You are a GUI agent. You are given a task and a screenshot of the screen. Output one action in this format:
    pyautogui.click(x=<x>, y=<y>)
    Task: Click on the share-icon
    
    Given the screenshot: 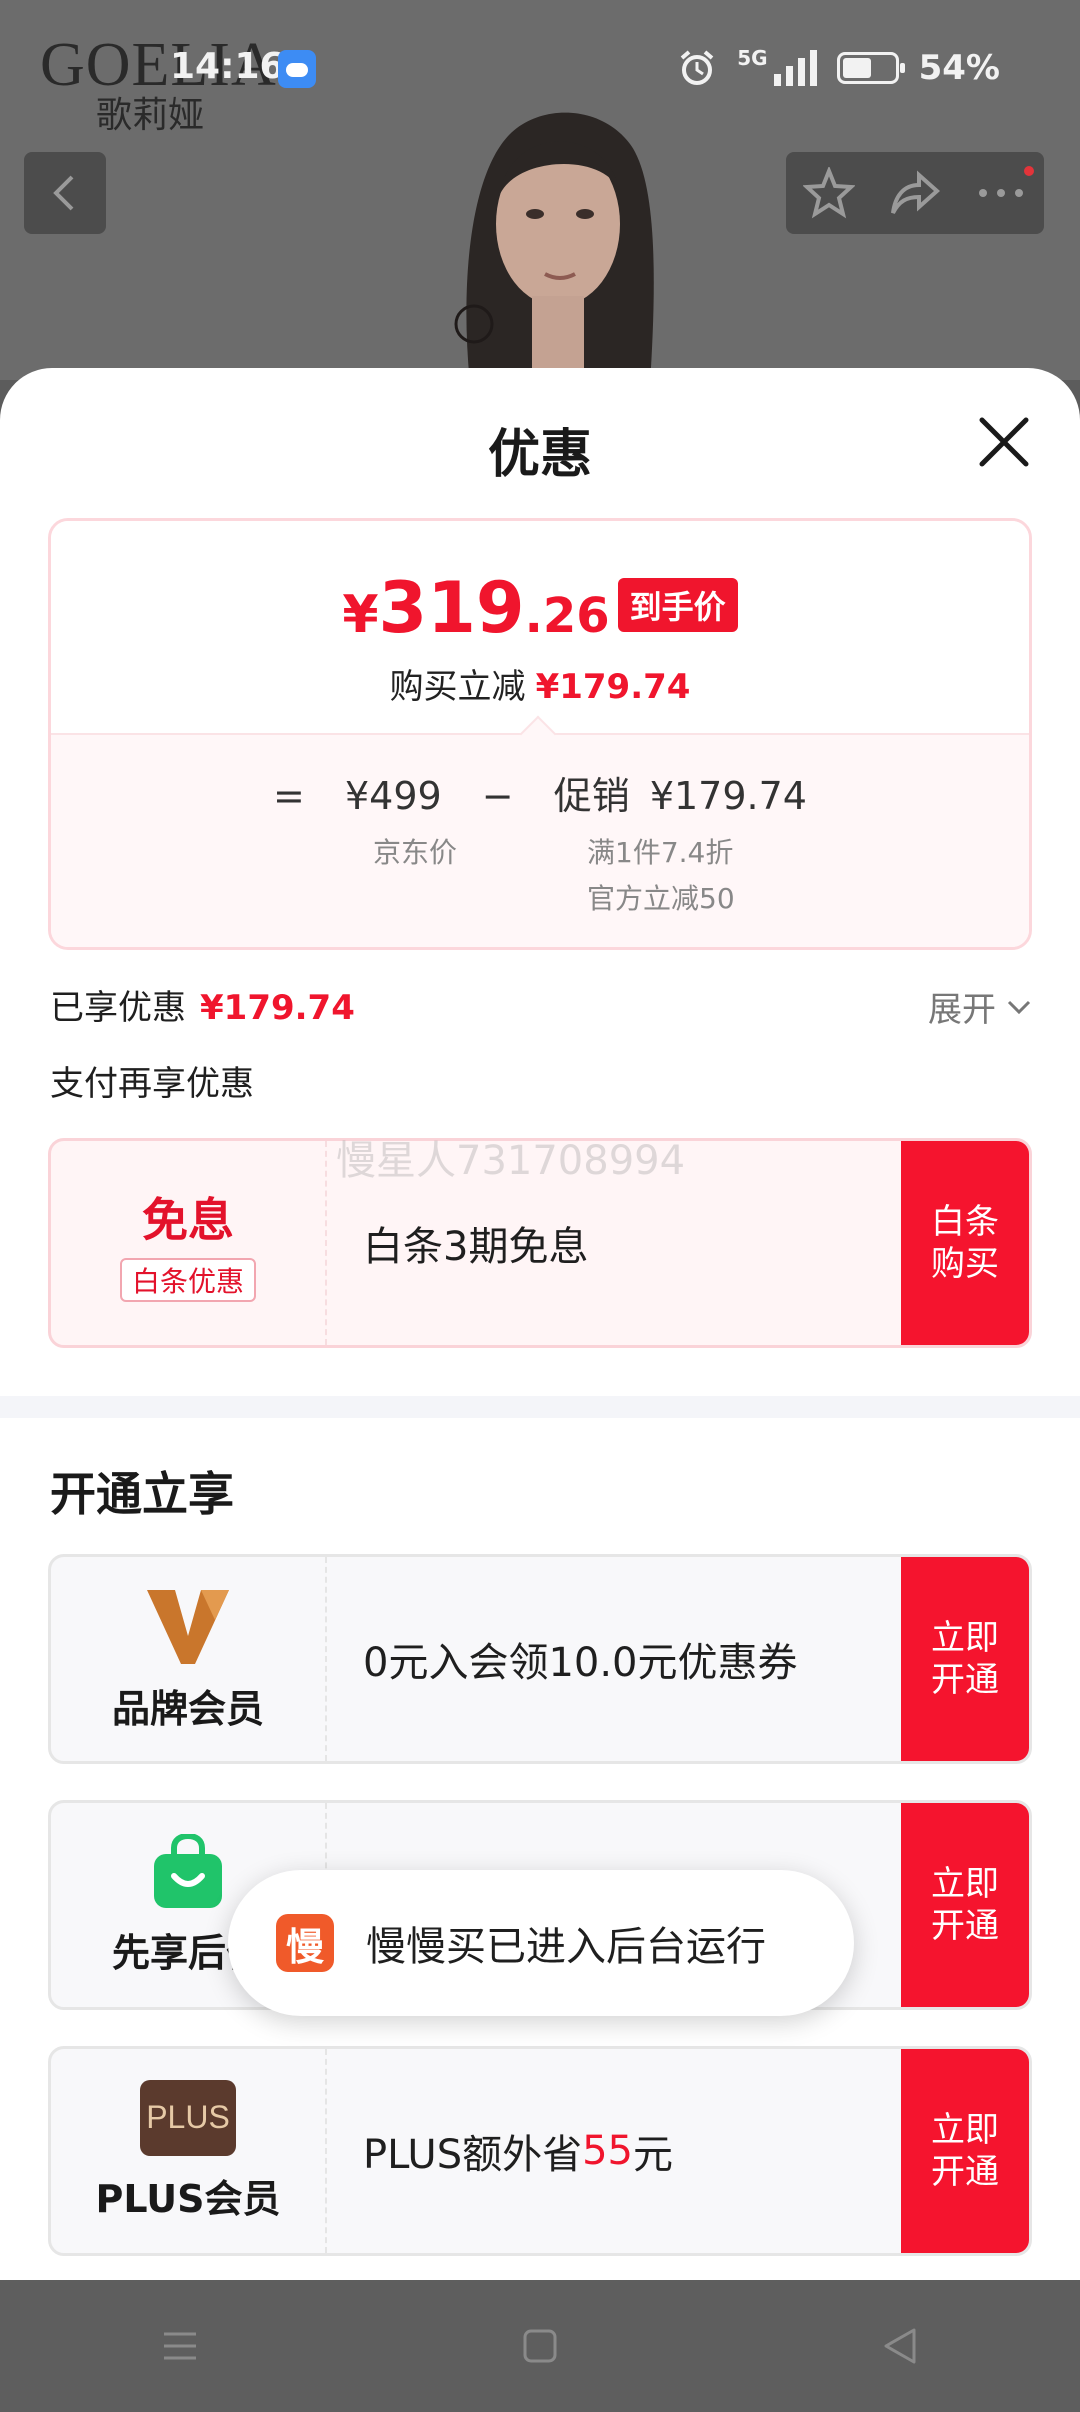 What is the action you would take?
    pyautogui.click(x=915, y=193)
    